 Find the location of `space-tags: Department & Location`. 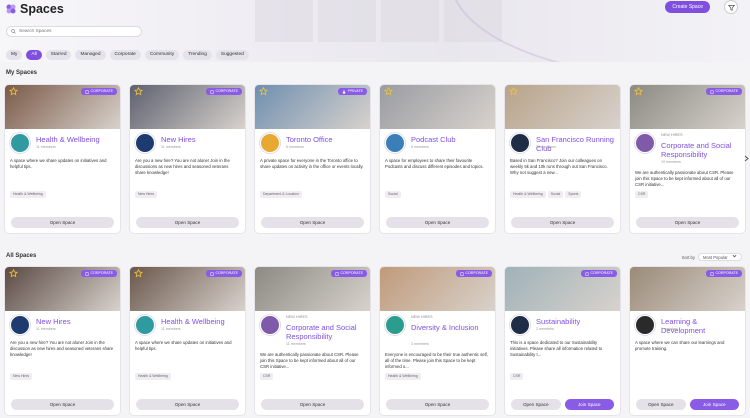

space-tags: Department & Location is located at coordinates (281, 194).